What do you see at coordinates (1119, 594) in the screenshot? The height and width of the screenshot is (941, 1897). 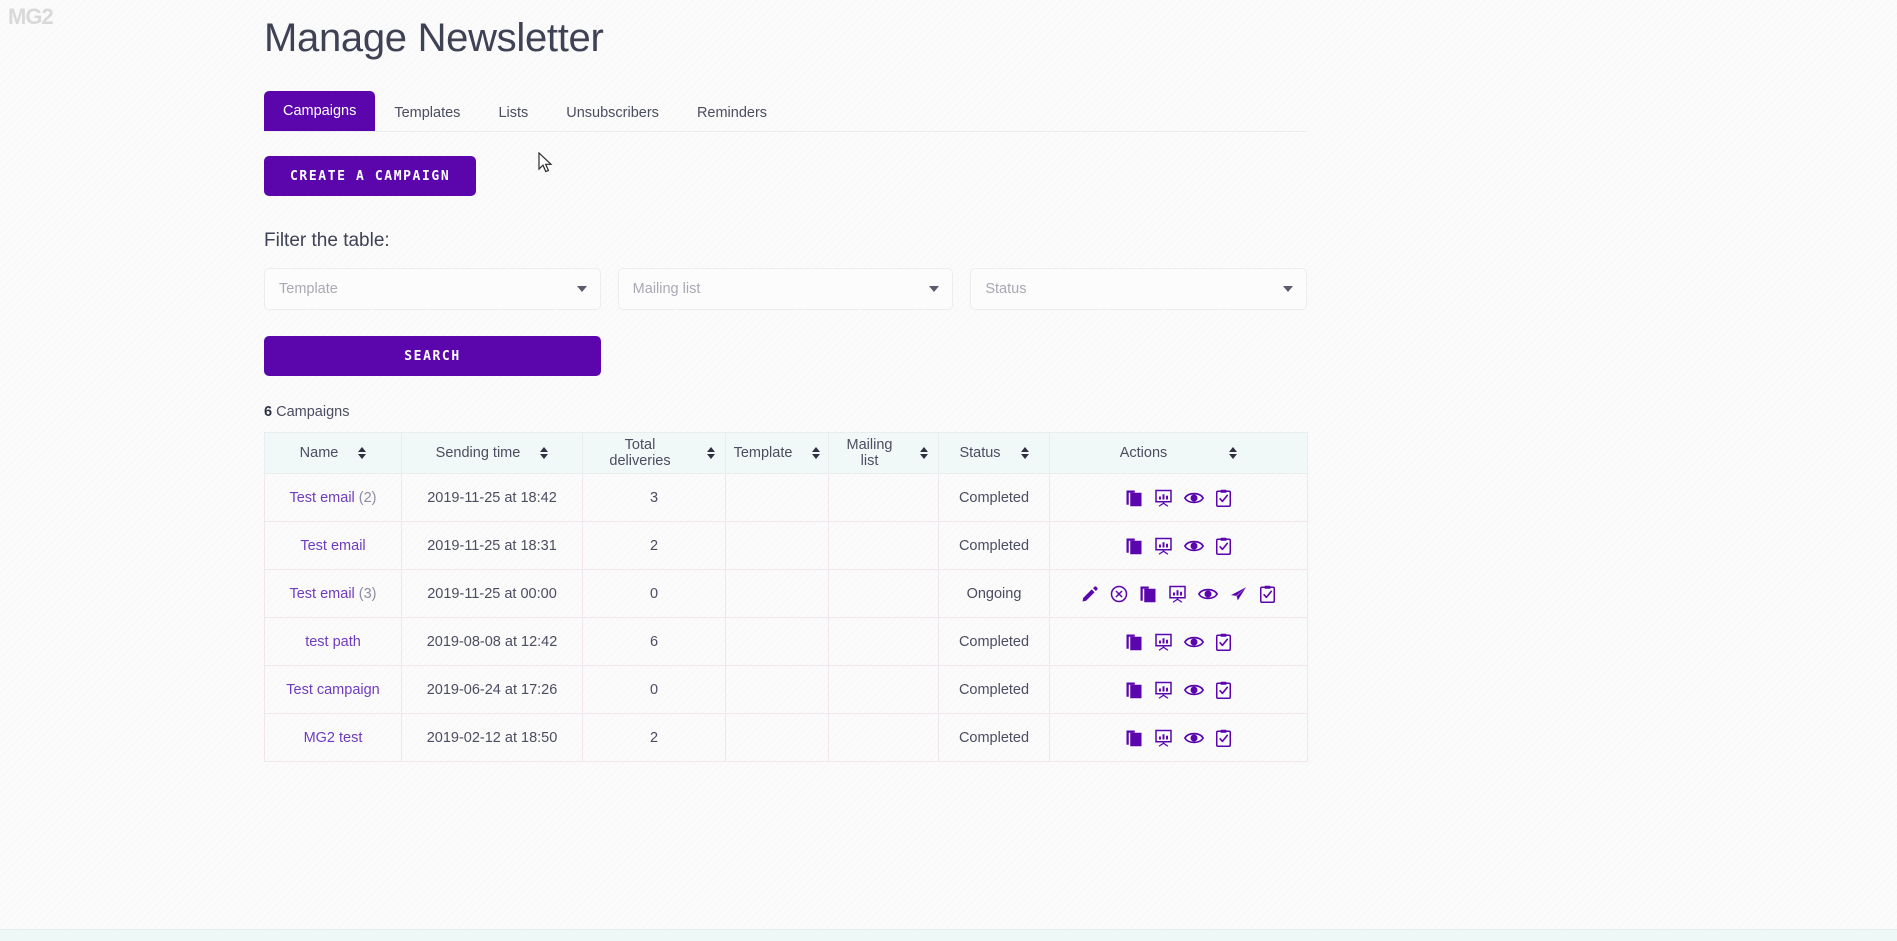 I see `cancel-icon` at bounding box center [1119, 594].